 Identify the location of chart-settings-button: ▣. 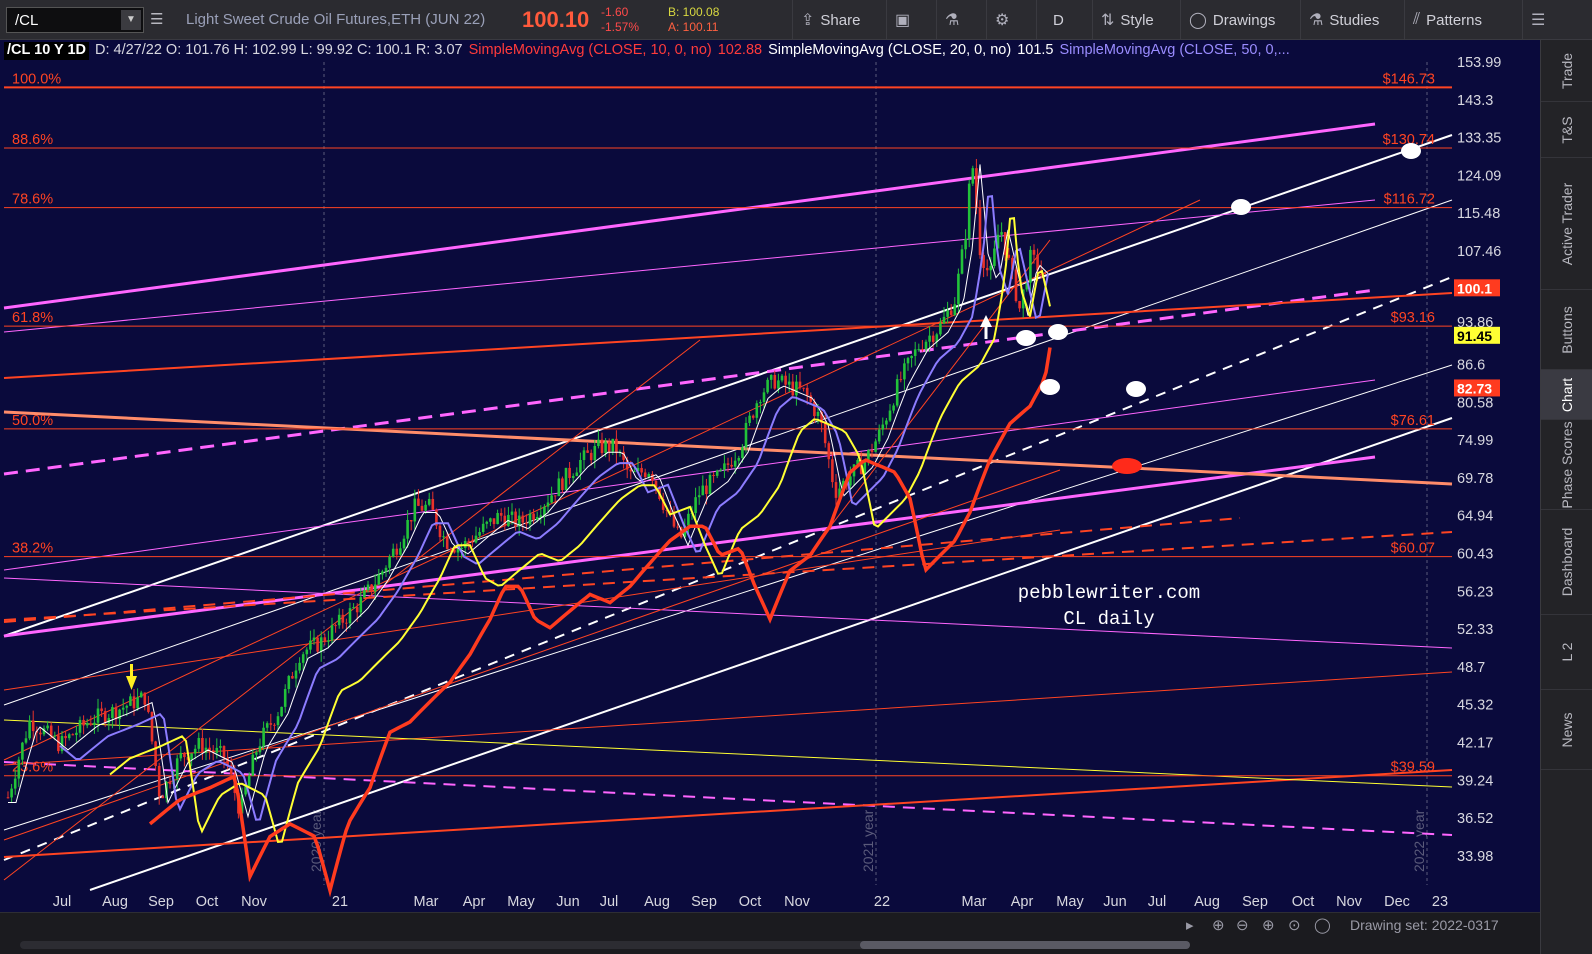
(902, 20).